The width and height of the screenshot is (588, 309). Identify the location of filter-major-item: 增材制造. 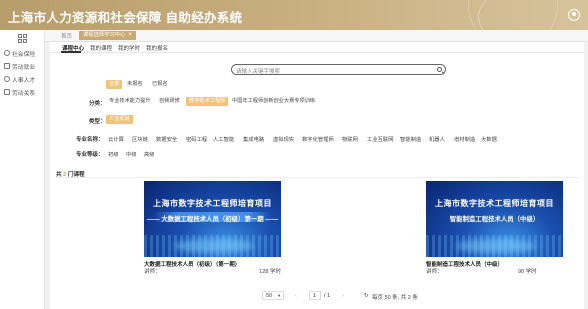
(464, 139).